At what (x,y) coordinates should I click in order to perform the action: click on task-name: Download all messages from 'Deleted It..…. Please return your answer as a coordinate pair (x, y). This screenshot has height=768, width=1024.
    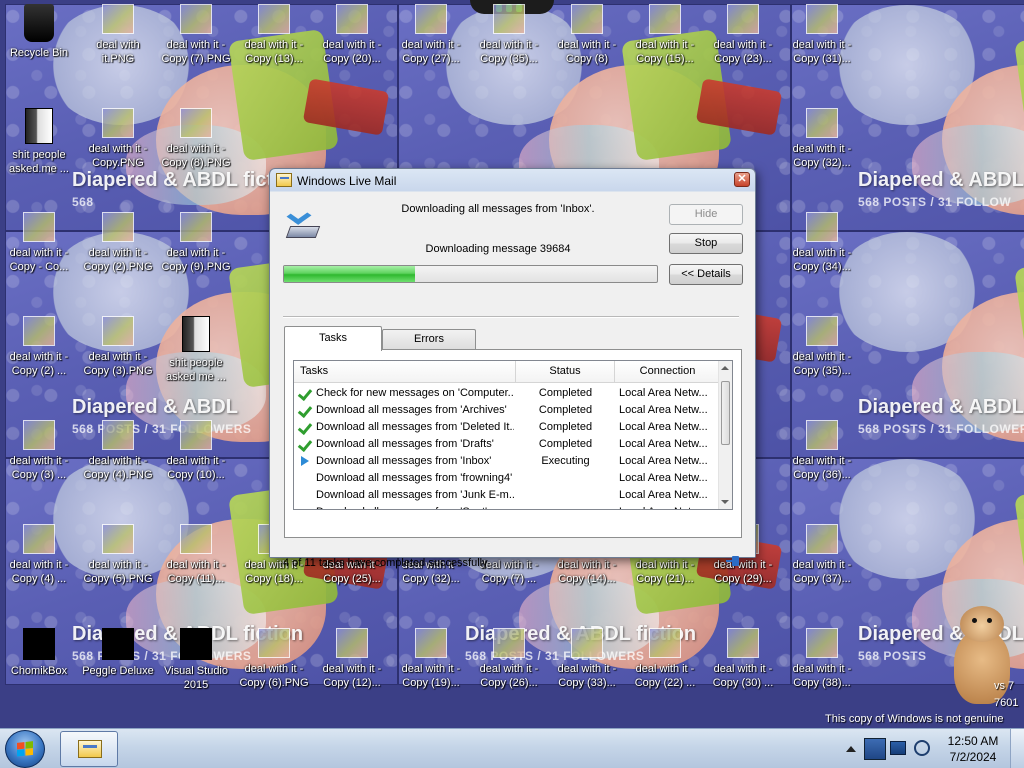
    Looking at the image, I should click on (415, 427).